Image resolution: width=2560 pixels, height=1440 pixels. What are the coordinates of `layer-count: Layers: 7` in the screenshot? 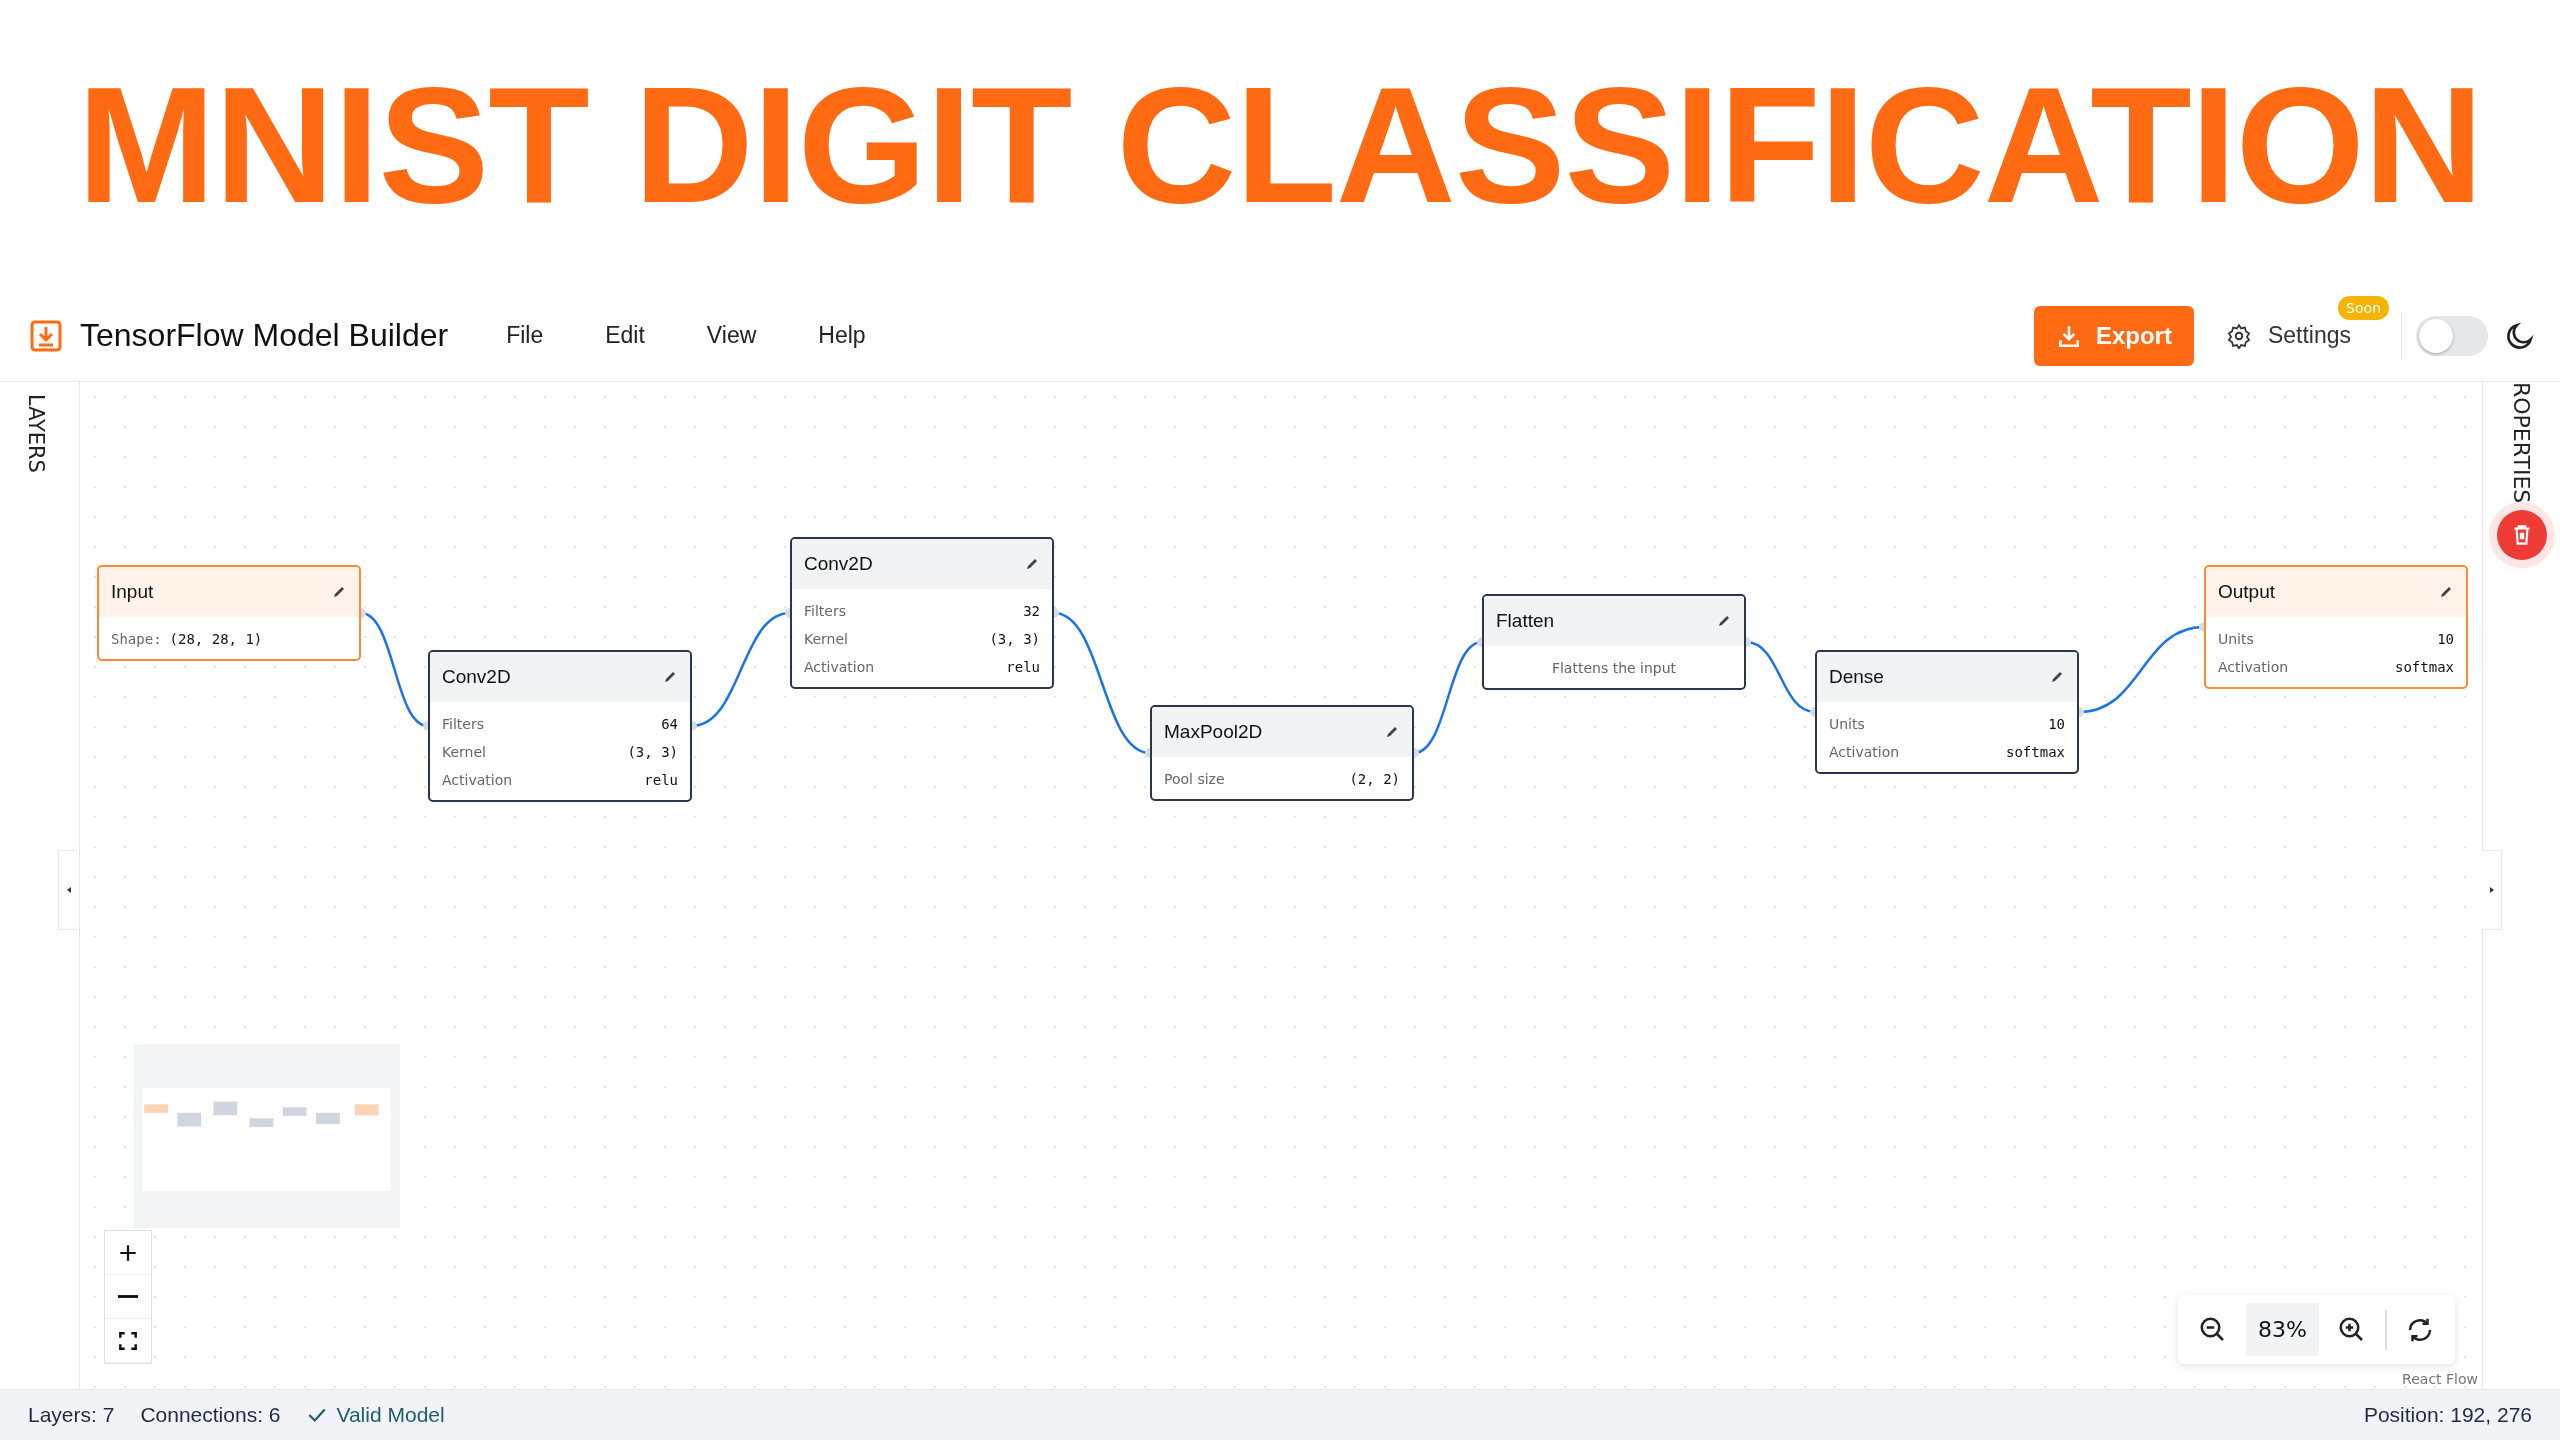 It's located at (71, 1415).